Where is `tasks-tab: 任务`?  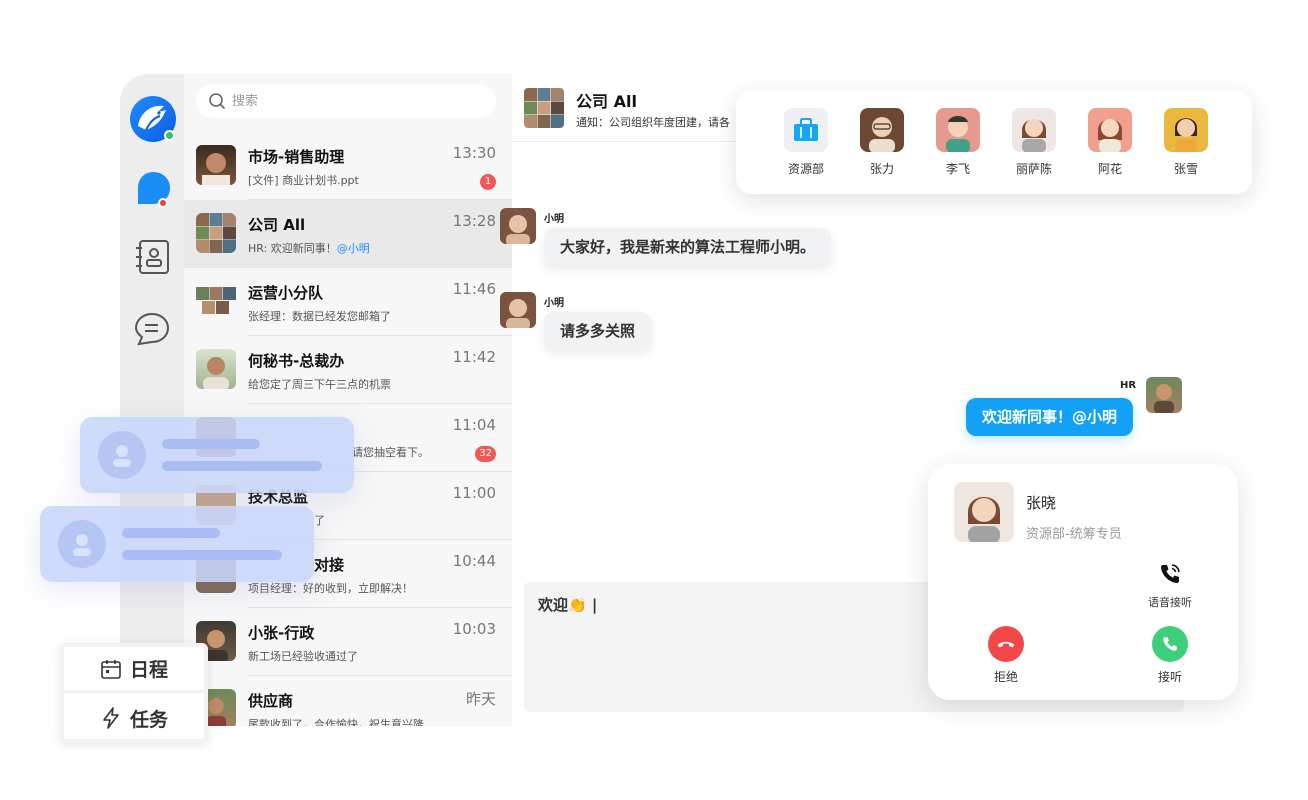
tasks-tab: 任务 is located at coordinates (134, 718).